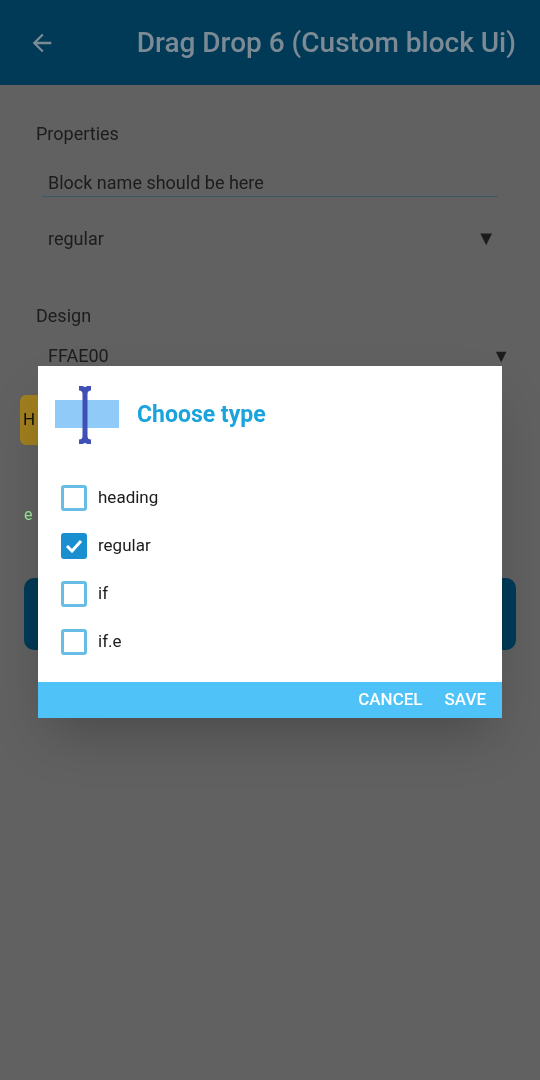  Describe the element at coordinates (103, 594) in the screenshot. I see `option-label: if` at that location.